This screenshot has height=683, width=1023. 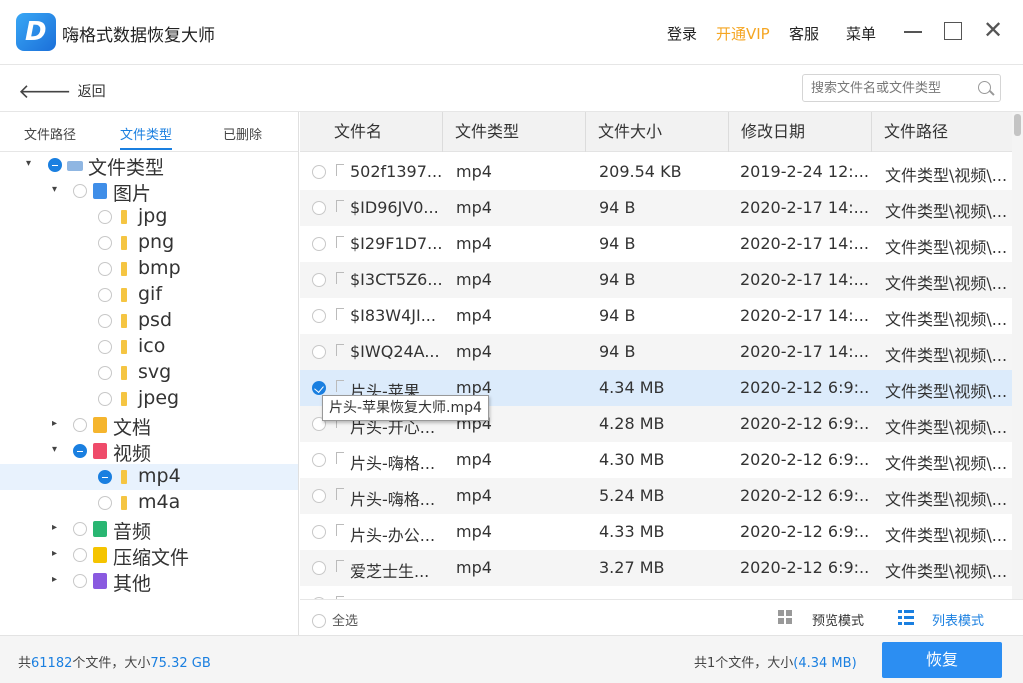 What do you see at coordinates (906, 617) in the screenshot?
I see `list-view-icon` at bounding box center [906, 617].